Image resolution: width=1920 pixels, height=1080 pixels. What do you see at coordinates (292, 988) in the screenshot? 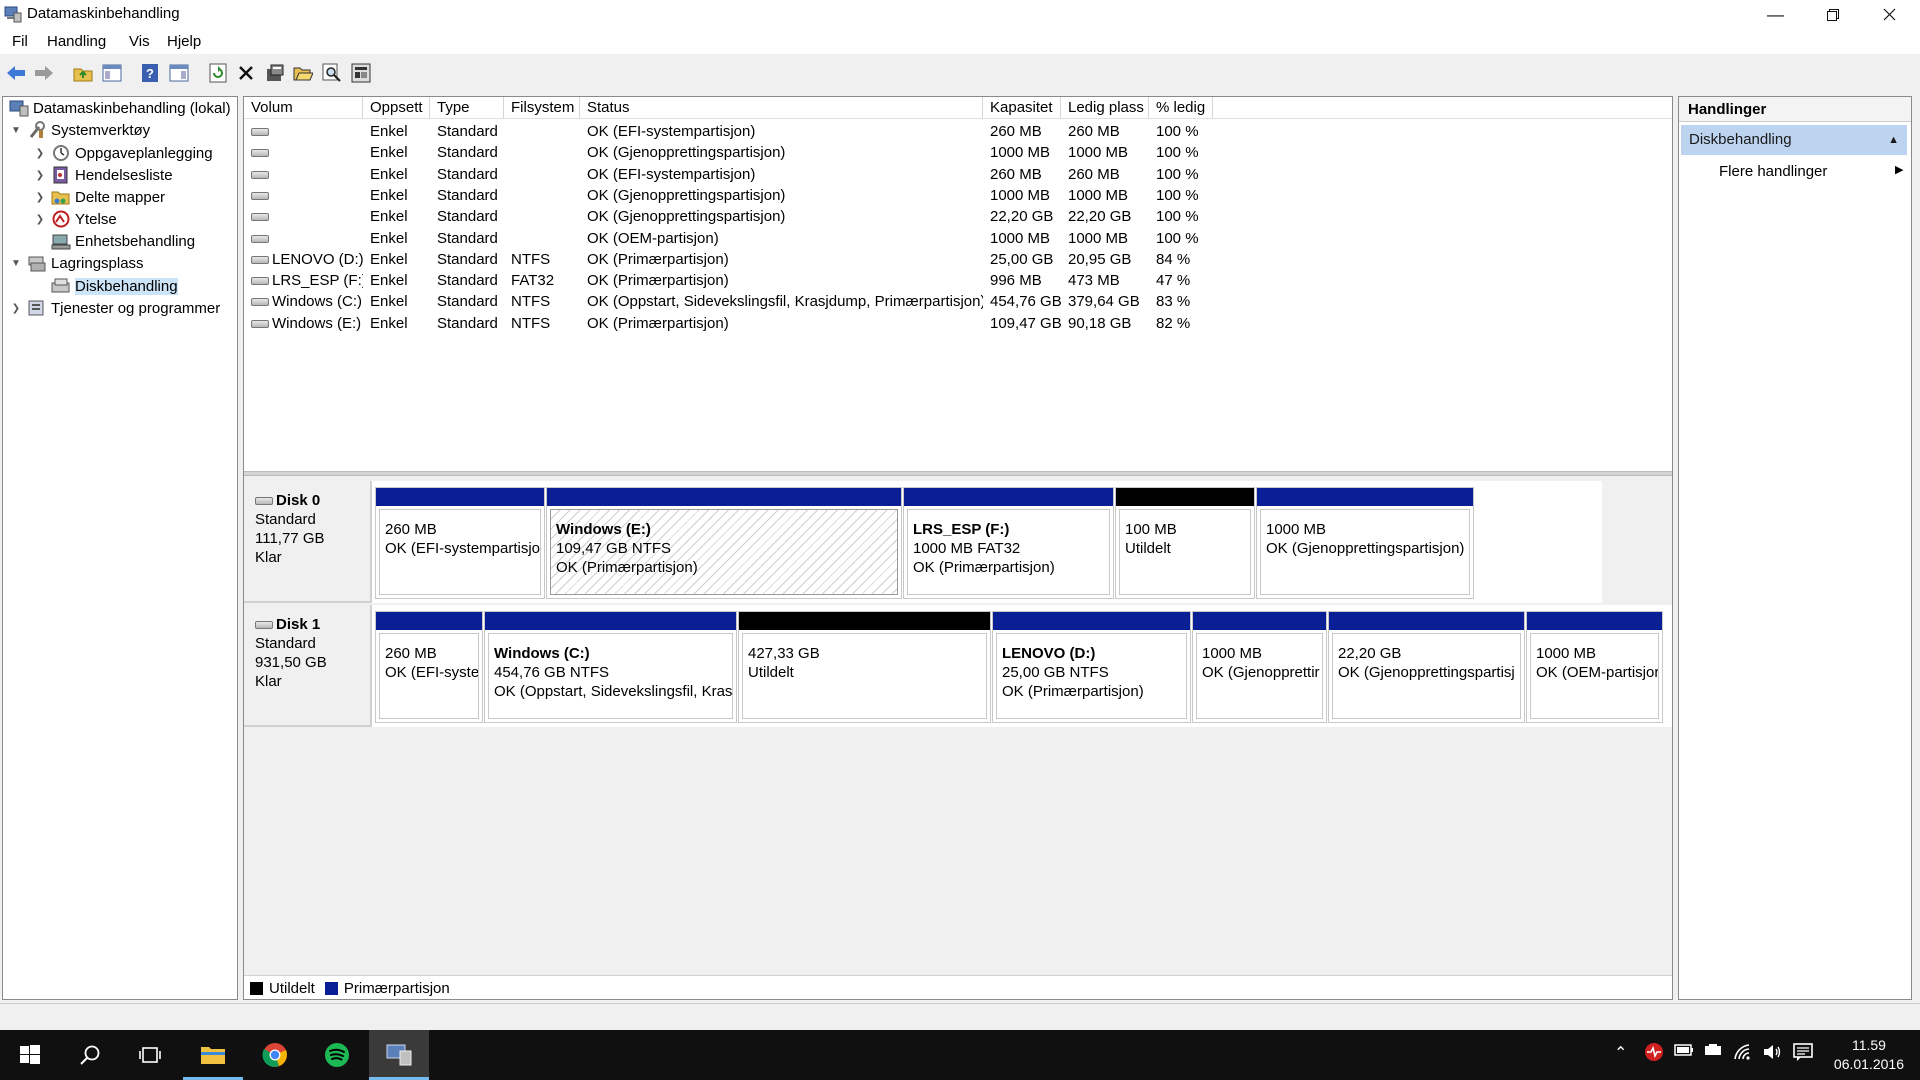
I see `legend-unallocated-label: Utildelt` at bounding box center [292, 988].